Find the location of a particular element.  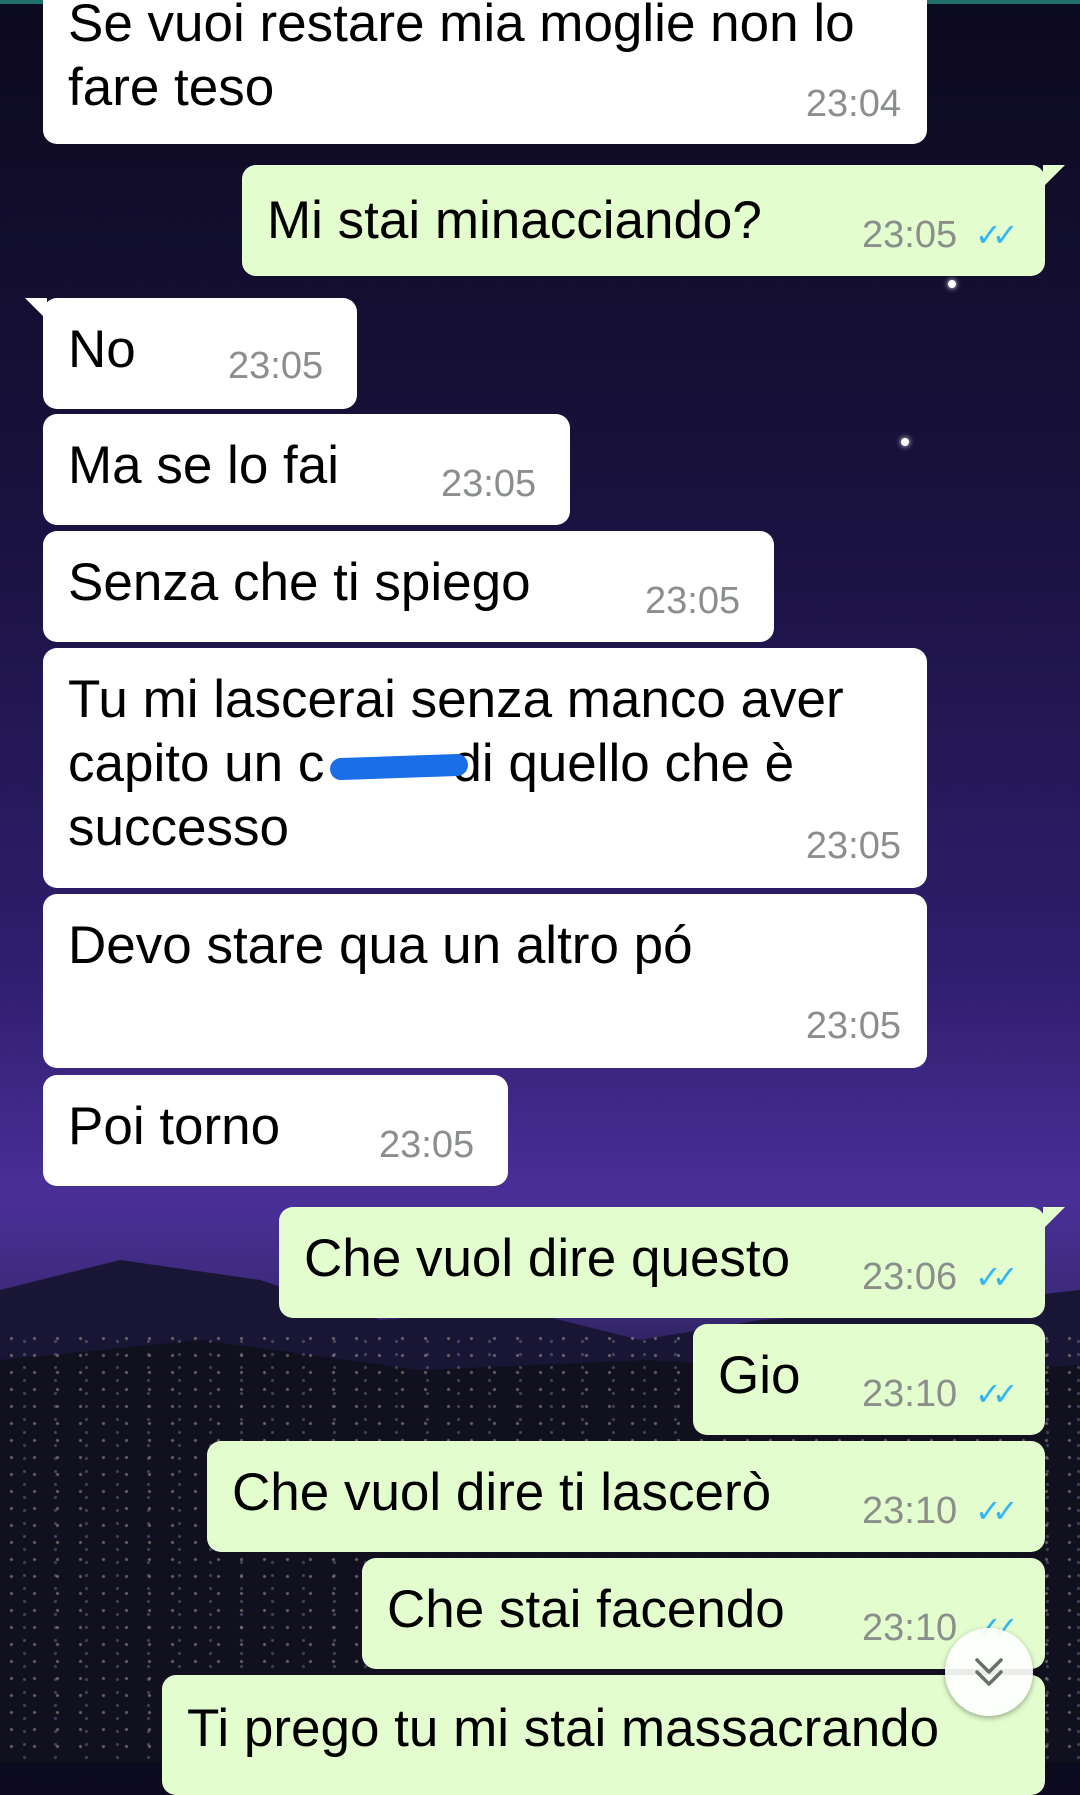

message-text: fare teso is located at coordinates (171, 87).